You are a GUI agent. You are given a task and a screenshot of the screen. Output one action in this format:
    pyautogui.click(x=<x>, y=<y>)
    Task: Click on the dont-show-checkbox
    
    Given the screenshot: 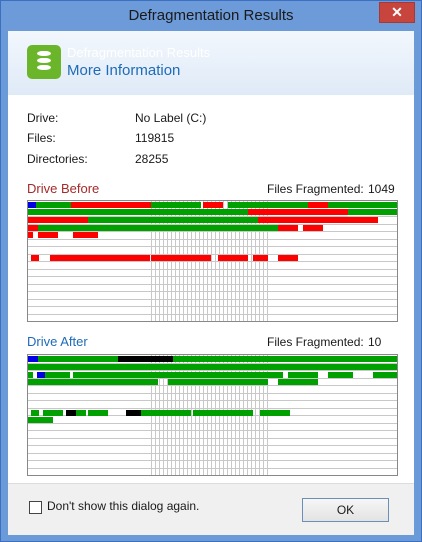 What is the action you would take?
    pyautogui.click(x=35, y=507)
    